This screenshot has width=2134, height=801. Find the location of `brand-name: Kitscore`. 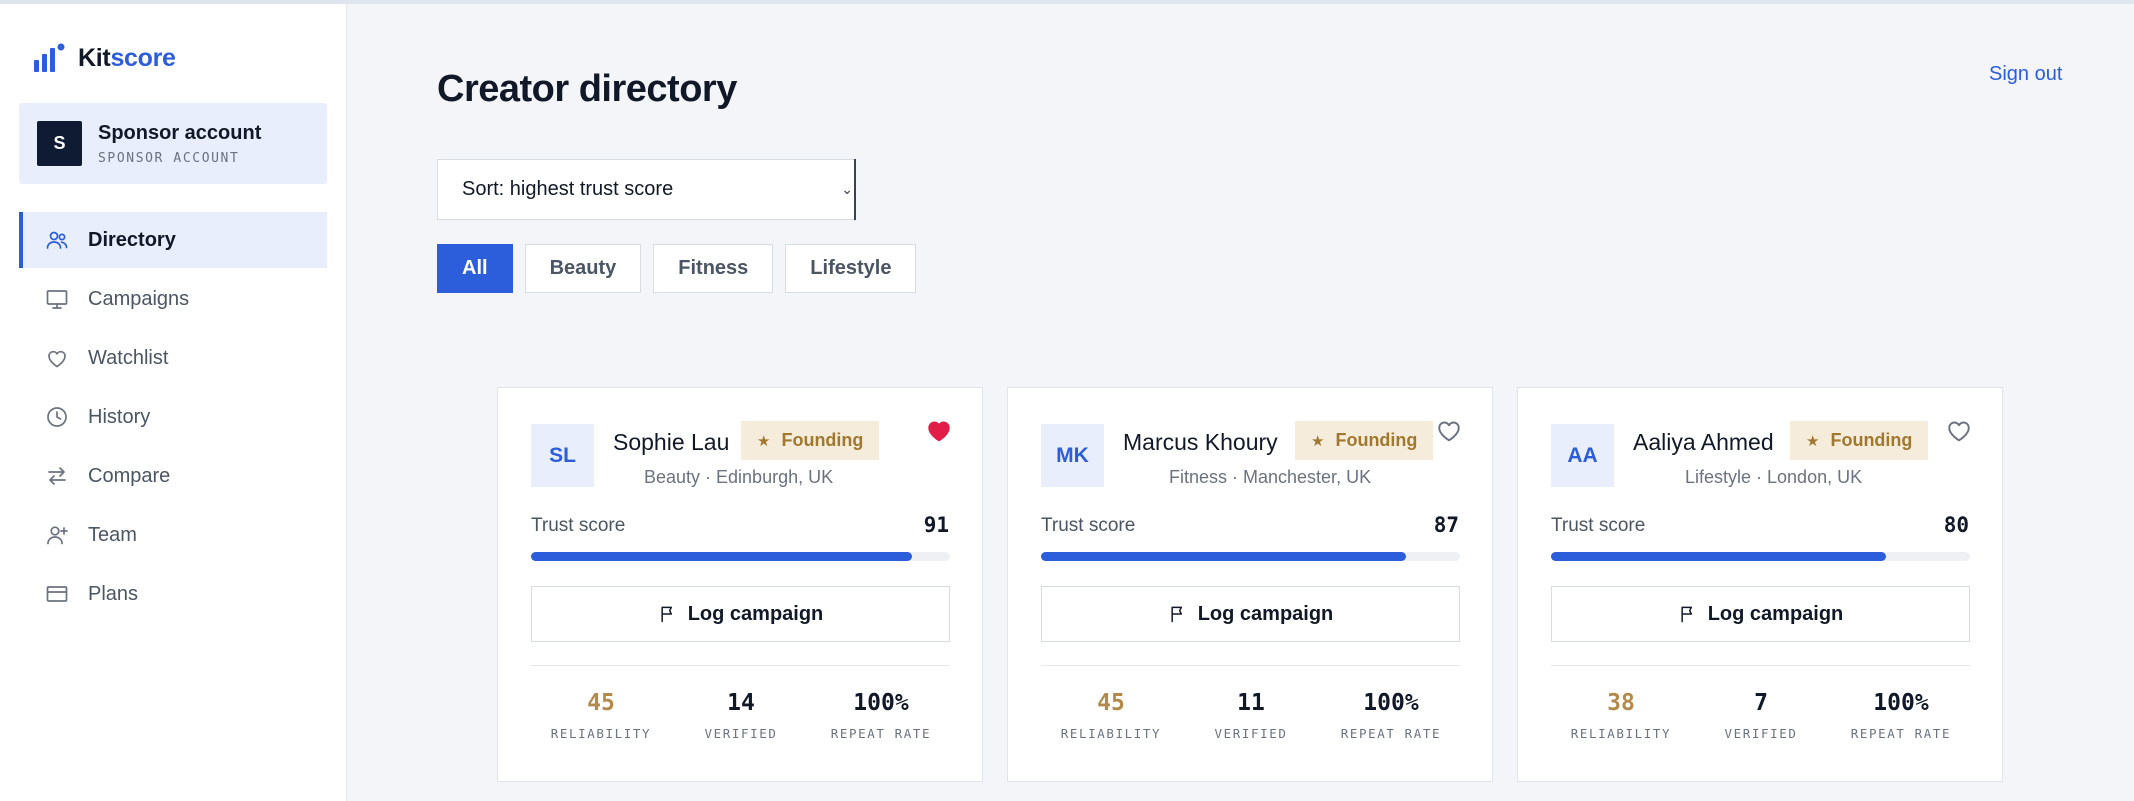

brand-name: Kitscore is located at coordinates (127, 57).